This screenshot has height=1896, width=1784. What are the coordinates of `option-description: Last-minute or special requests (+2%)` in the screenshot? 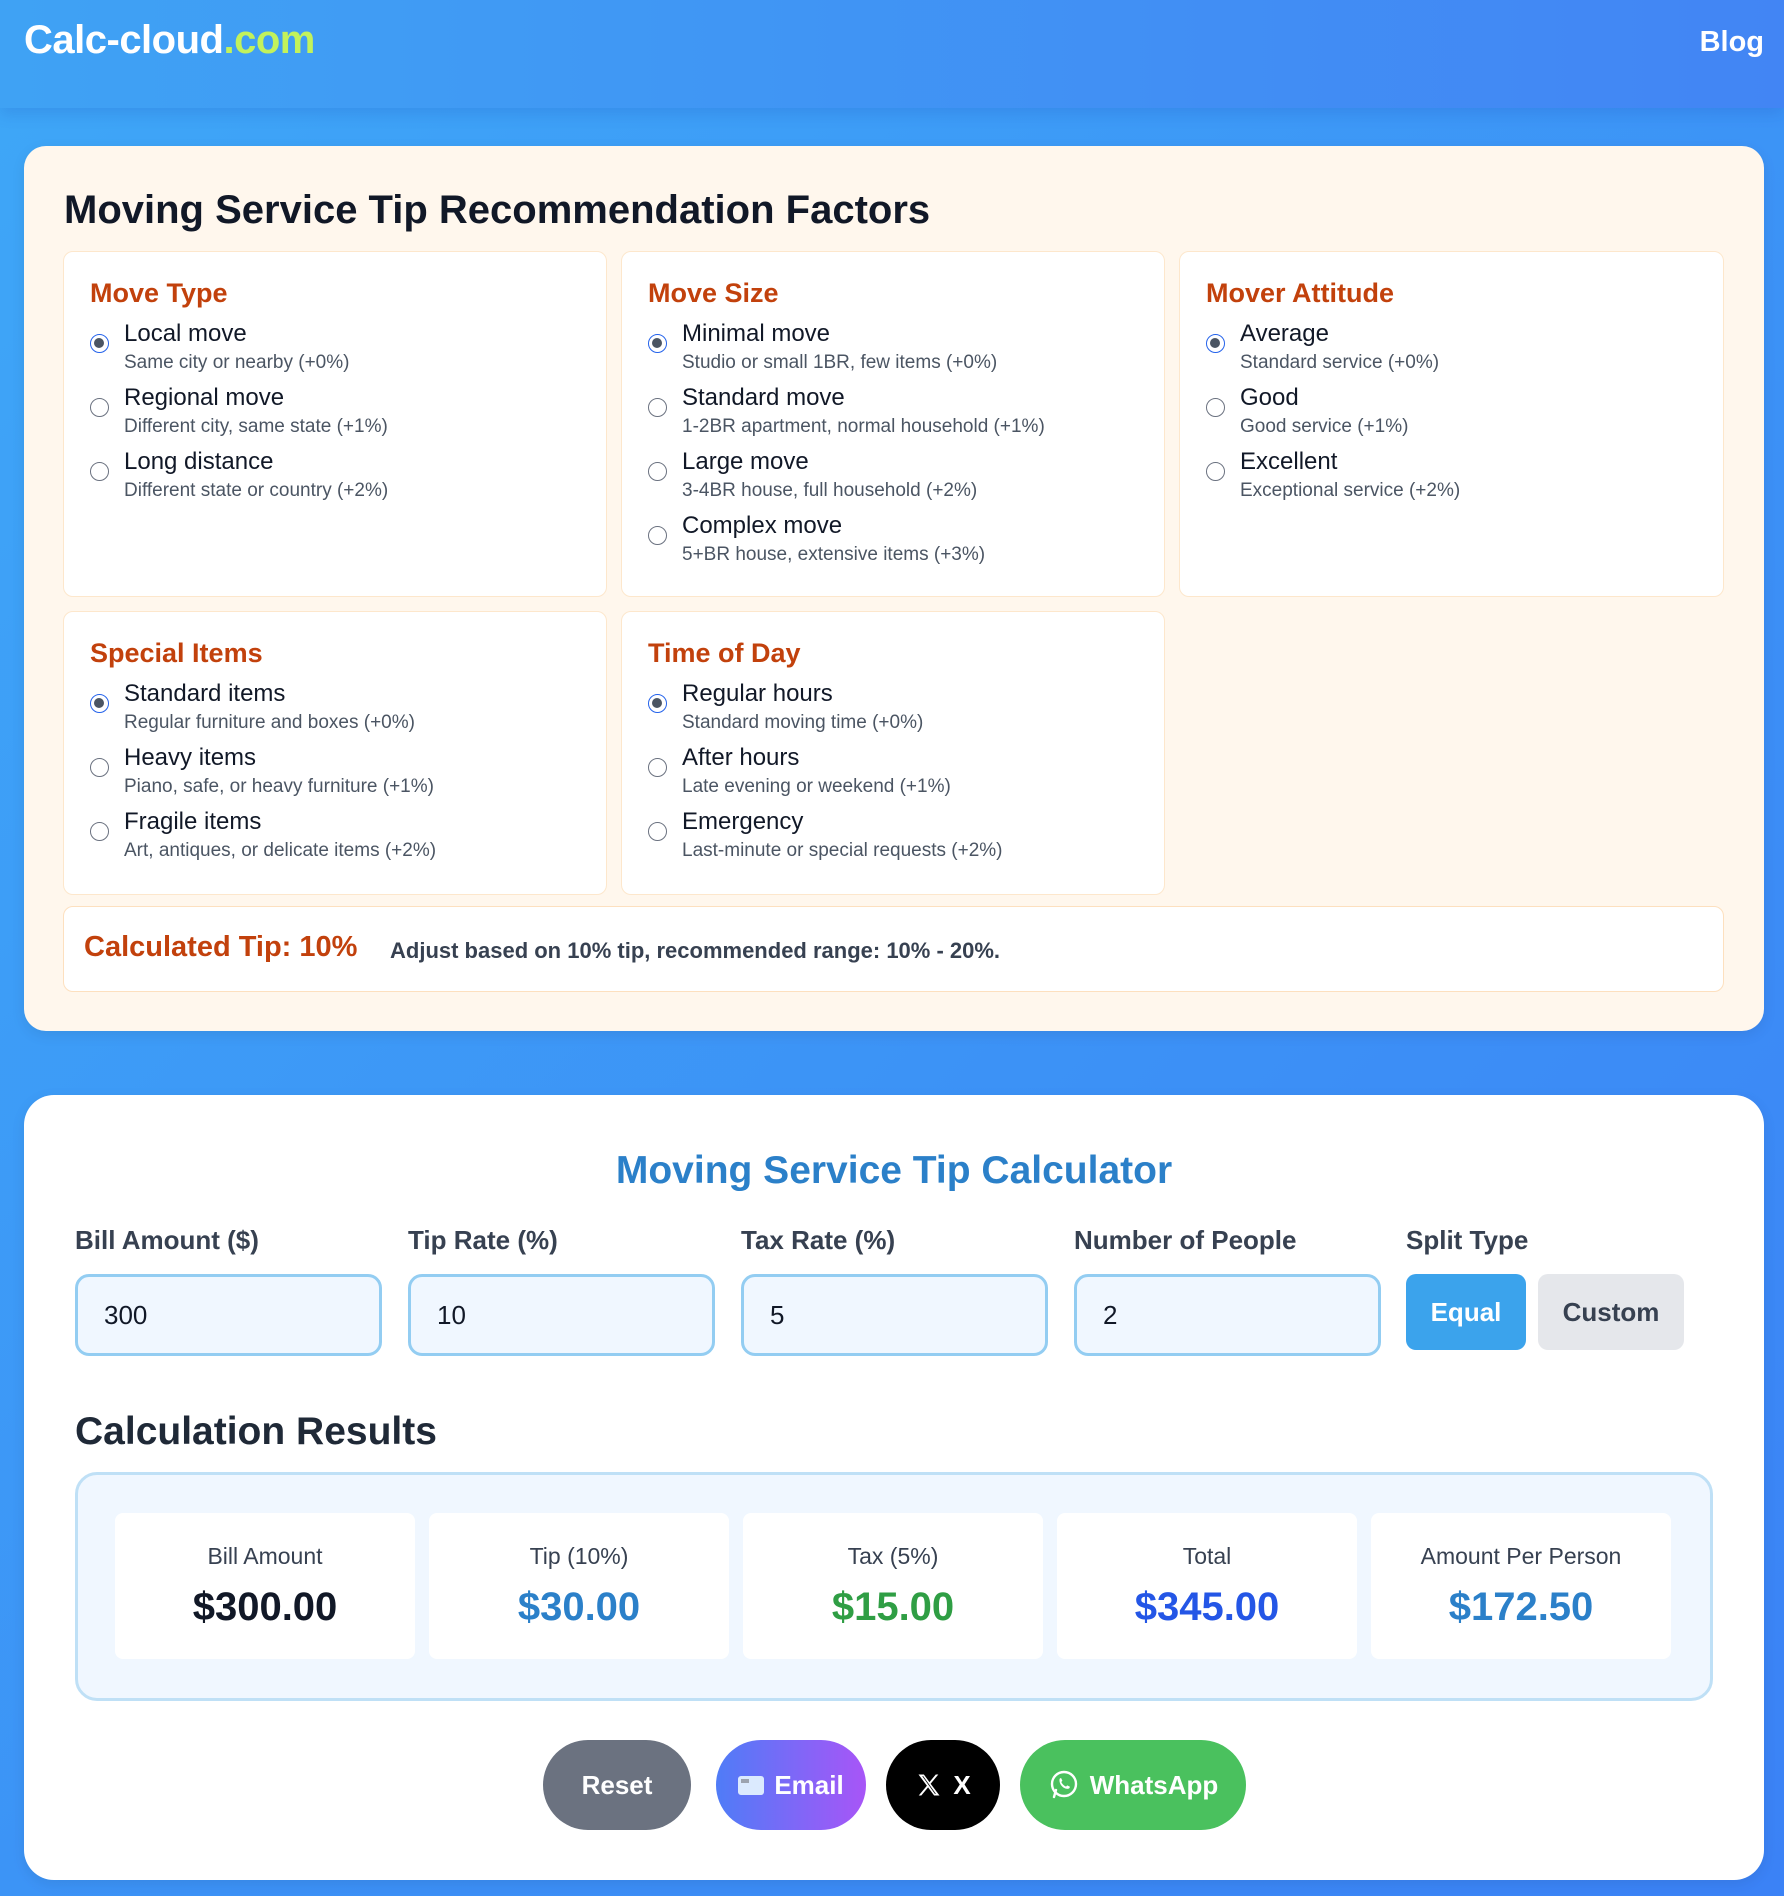 It's located at (842, 850).